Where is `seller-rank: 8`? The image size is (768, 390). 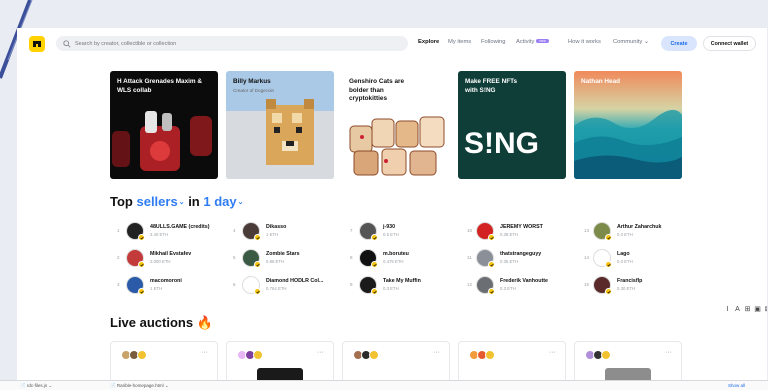 seller-rank: 8 is located at coordinates (351, 257).